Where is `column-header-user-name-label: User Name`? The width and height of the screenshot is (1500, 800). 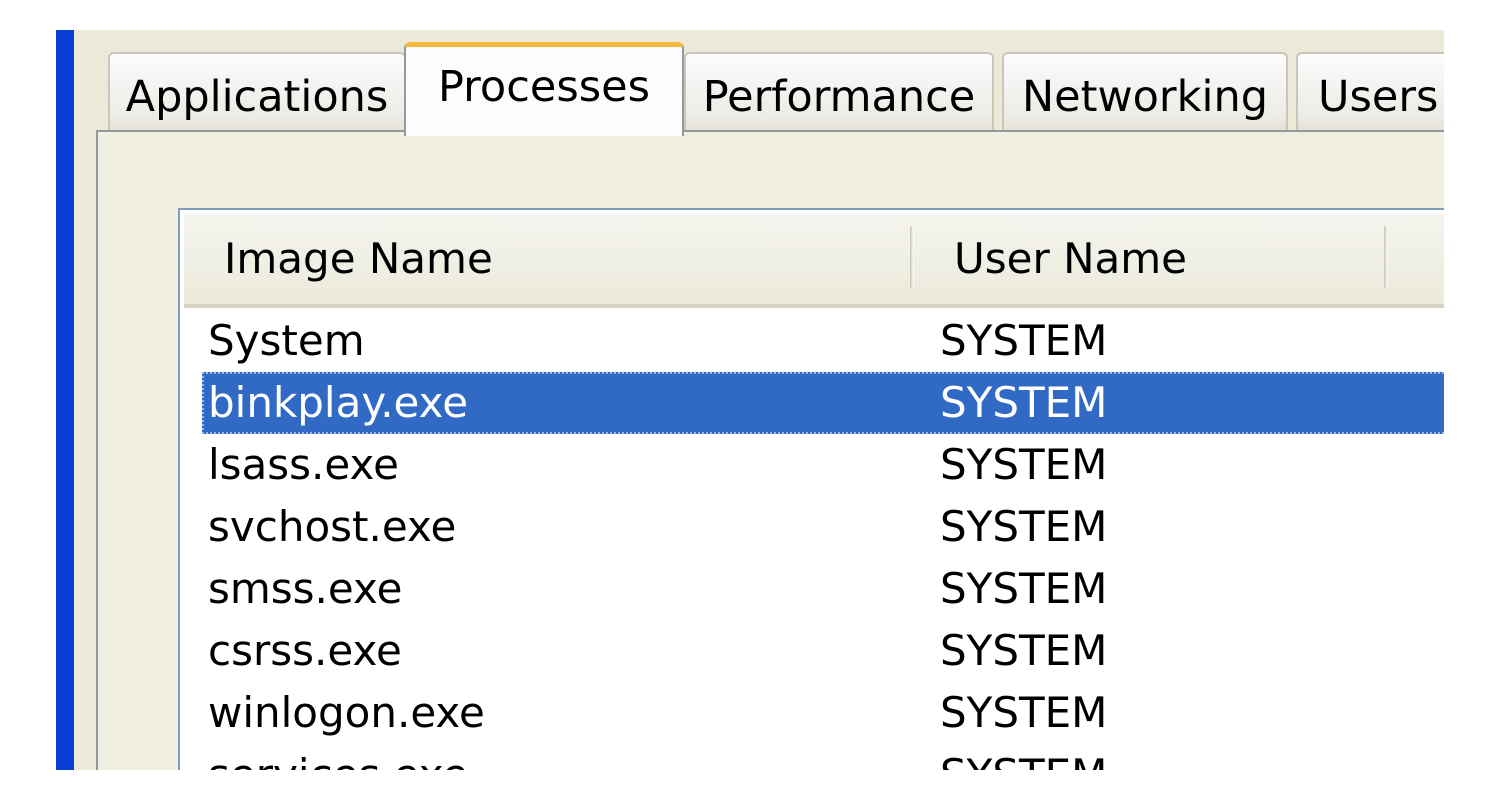
column-header-user-name-label: User Name is located at coordinates (1070, 258).